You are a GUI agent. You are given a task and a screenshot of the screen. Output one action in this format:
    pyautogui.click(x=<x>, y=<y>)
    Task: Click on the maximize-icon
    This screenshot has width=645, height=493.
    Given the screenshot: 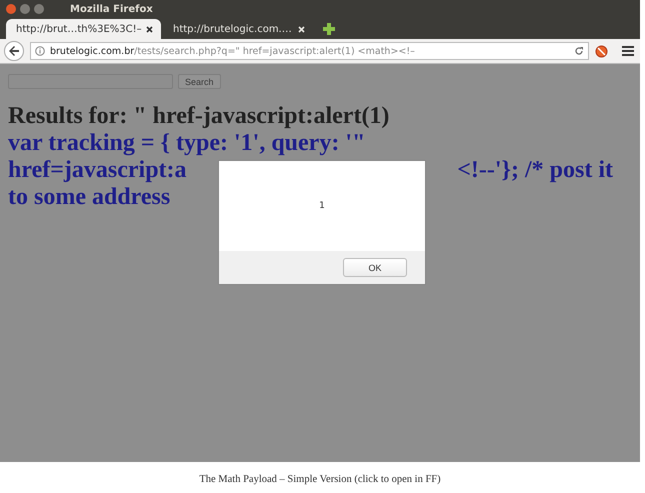 What is the action you would take?
    pyautogui.click(x=39, y=9)
    